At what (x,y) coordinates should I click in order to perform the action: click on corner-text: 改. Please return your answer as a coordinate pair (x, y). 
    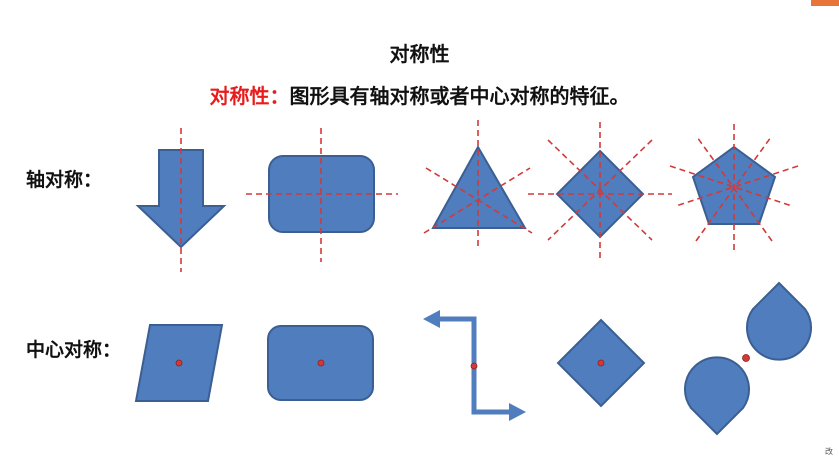
    Looking at the image, I should click on (829, 451).